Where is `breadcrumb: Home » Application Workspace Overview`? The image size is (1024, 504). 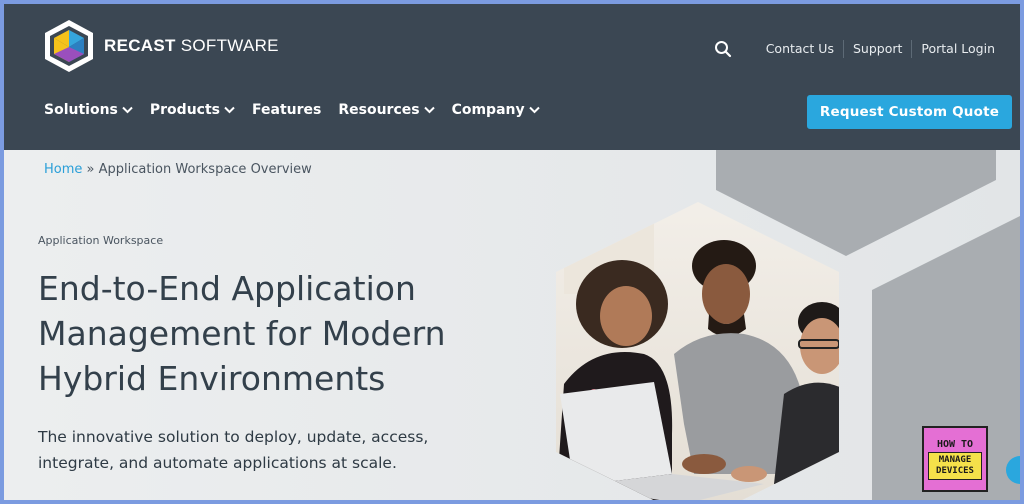
breadcrumb: Home » Application Workspace Overview is located at coordinates (178, 169).